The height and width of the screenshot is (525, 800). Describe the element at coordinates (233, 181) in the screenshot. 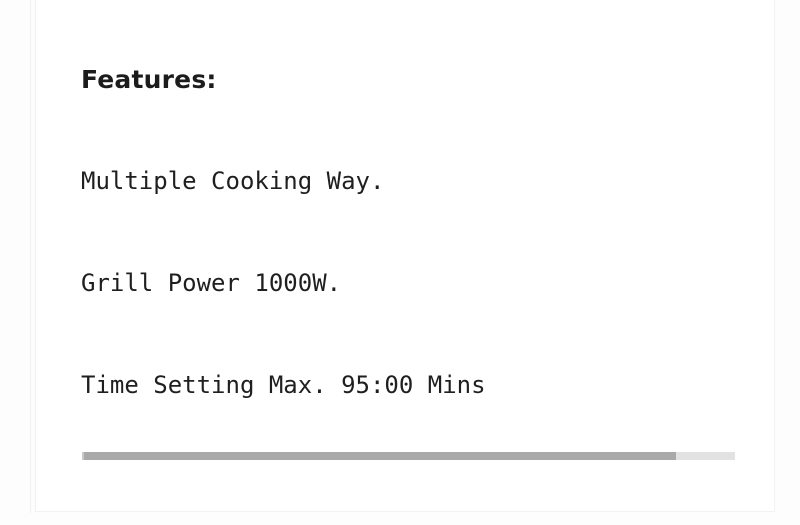

I see `feature-line-multiple-cooking-way: Multiple Cooking Way.` at that location.